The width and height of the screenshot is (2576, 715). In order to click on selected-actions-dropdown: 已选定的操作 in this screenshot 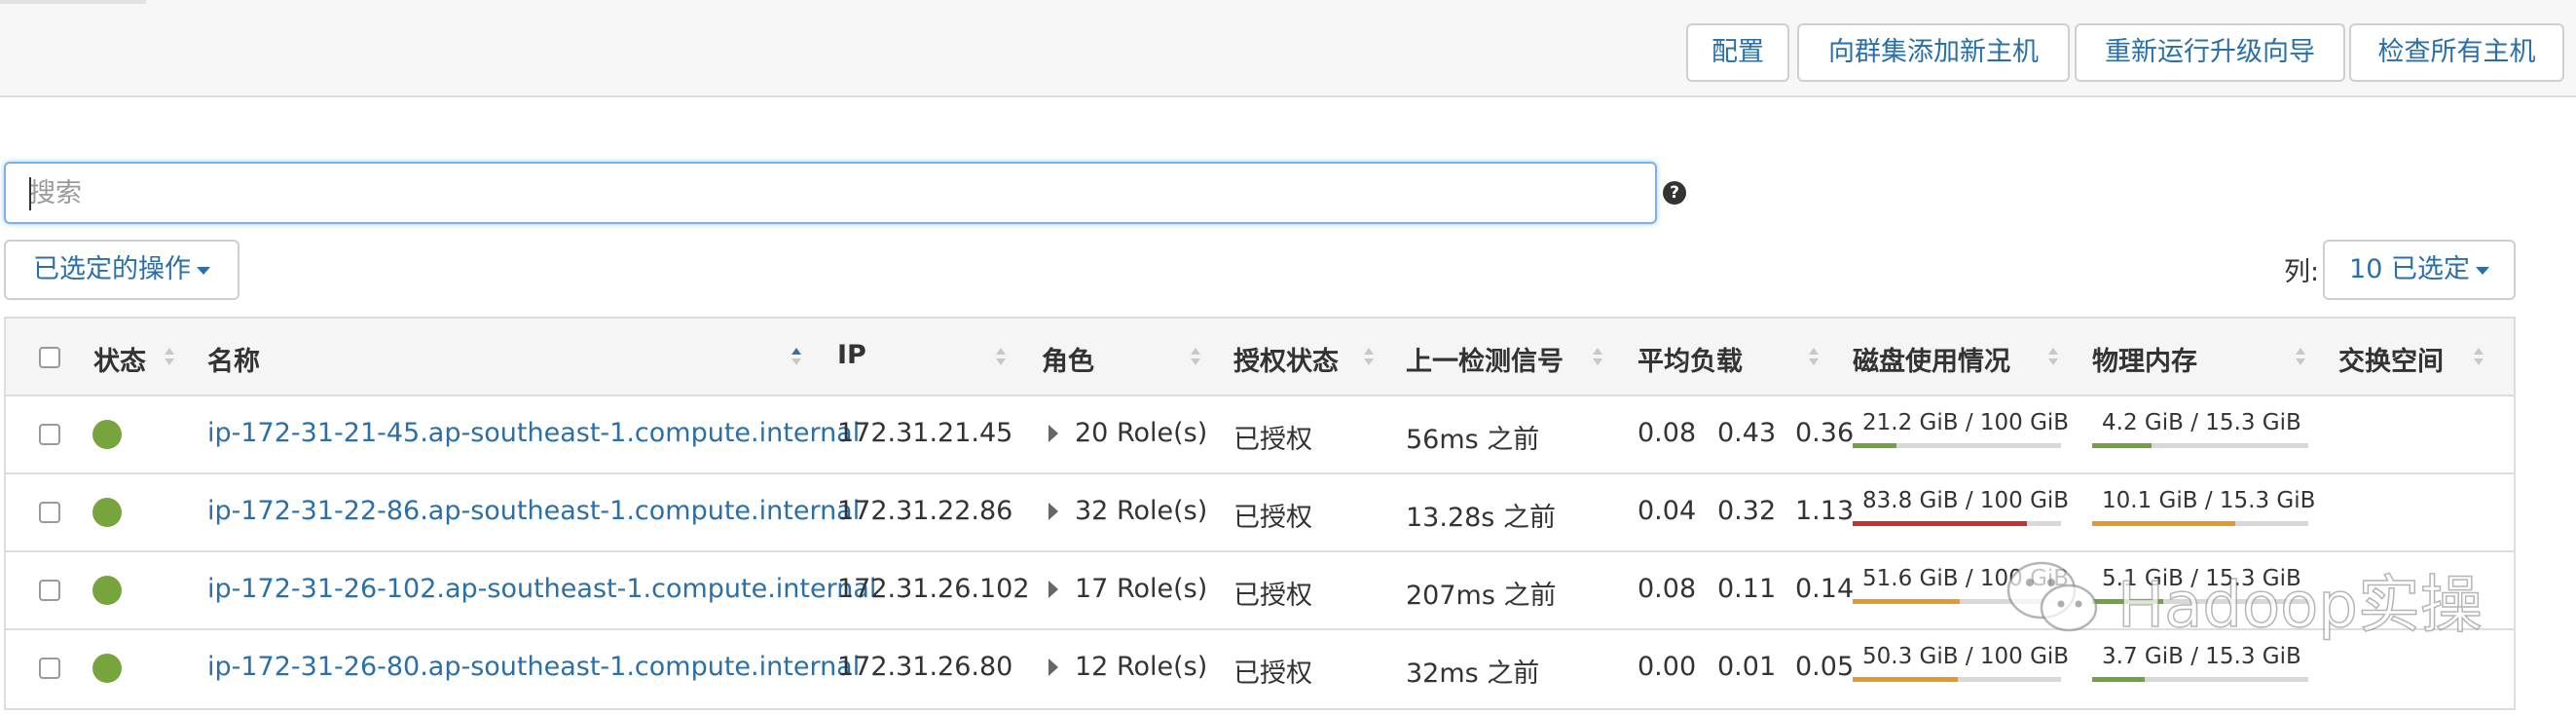, I will do `click(121, 270)`.